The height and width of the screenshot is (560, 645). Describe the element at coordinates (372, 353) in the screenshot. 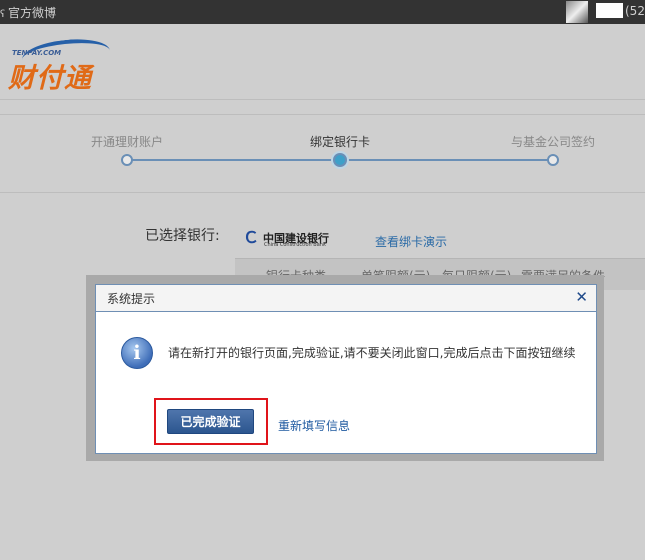

I see `dialog-message: 请在新打开的银行页面,完成验证,请不要关闭此窗口,完成后点击下面按钮继续` at that location.